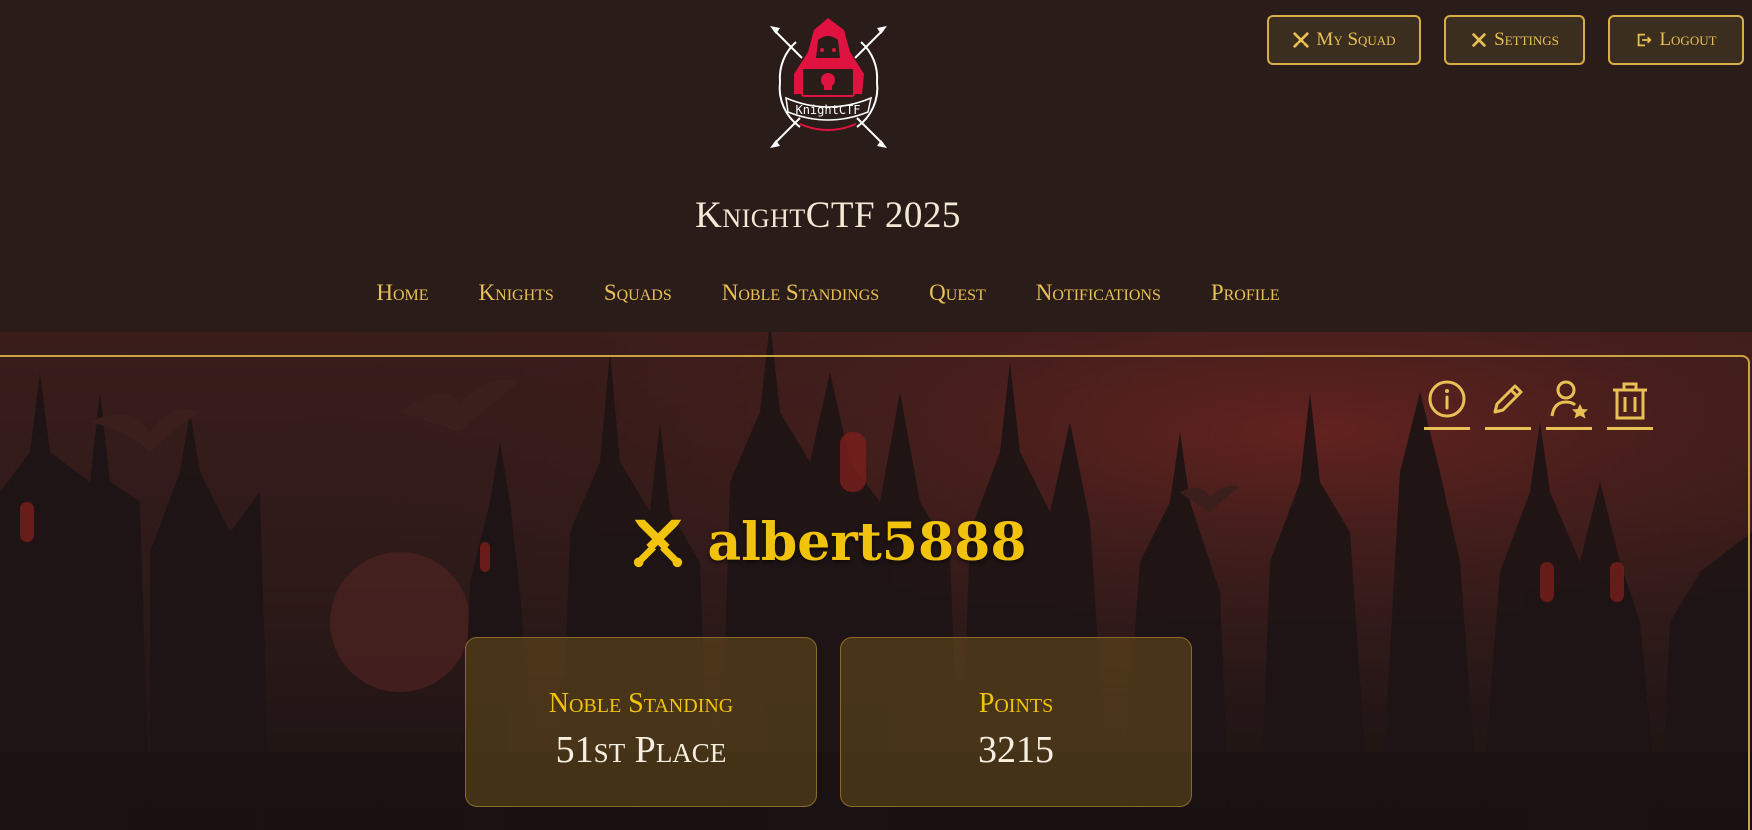 The height and width of the screenshot is (830, 1752). Describe the element at coordinates (1301, 40) in the screenshot. I see `swords-icon` at that location.